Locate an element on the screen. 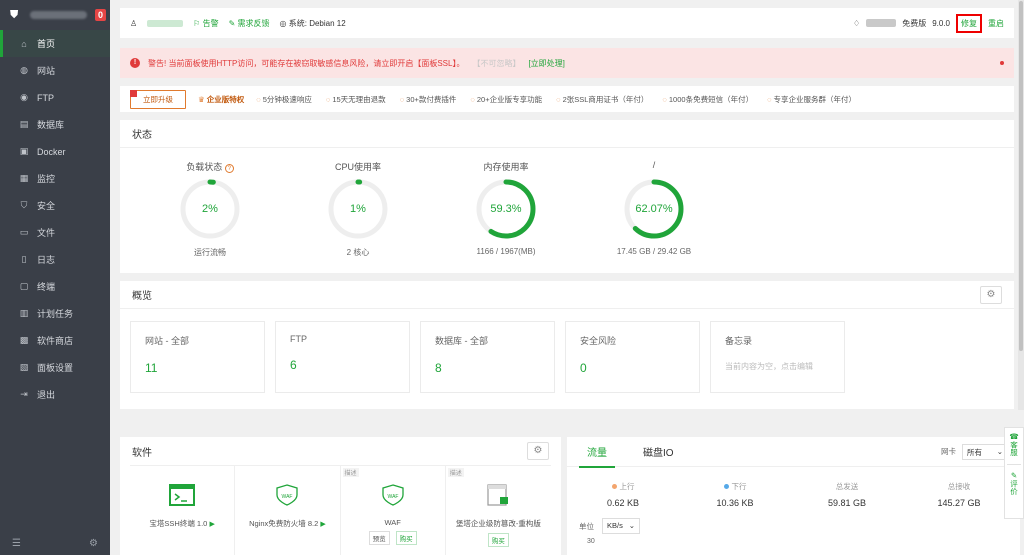  overview-card: FTP 6 is located at coordinates (342, 357).